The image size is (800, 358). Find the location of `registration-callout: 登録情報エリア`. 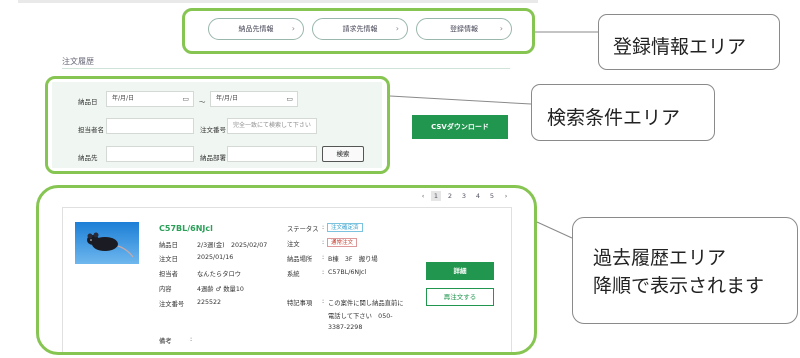

registration-callout: 登録情報エリア is located at coordinates (689, 42).